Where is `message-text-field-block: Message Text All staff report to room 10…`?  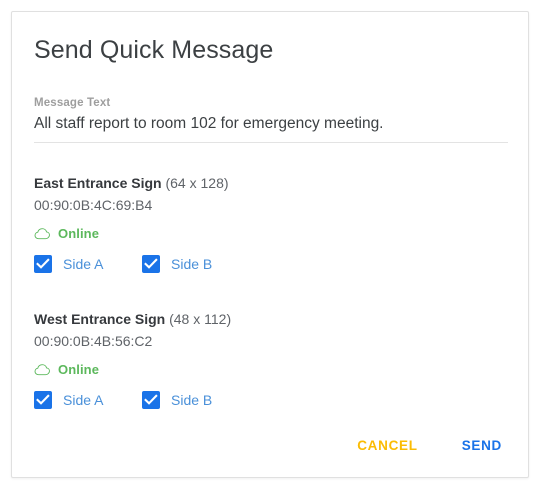
message-text-field-block: Message Text All staff report to room 10… is located at coordinates (271, 120).